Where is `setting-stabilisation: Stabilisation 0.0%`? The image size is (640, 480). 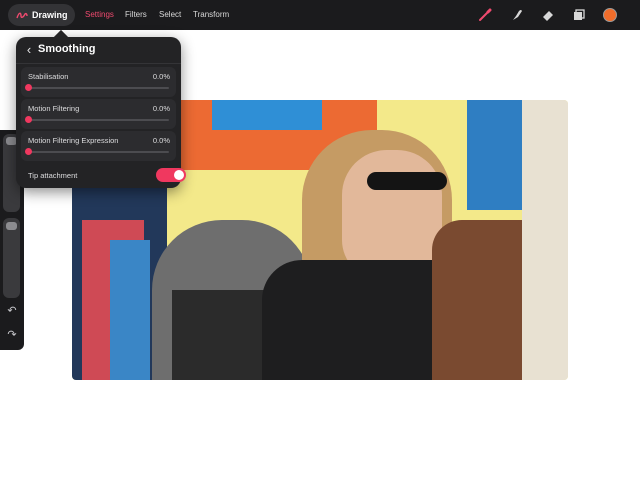
setting-stabilisation: Stabilisation 0.0% is located at coordinates (98, 82).